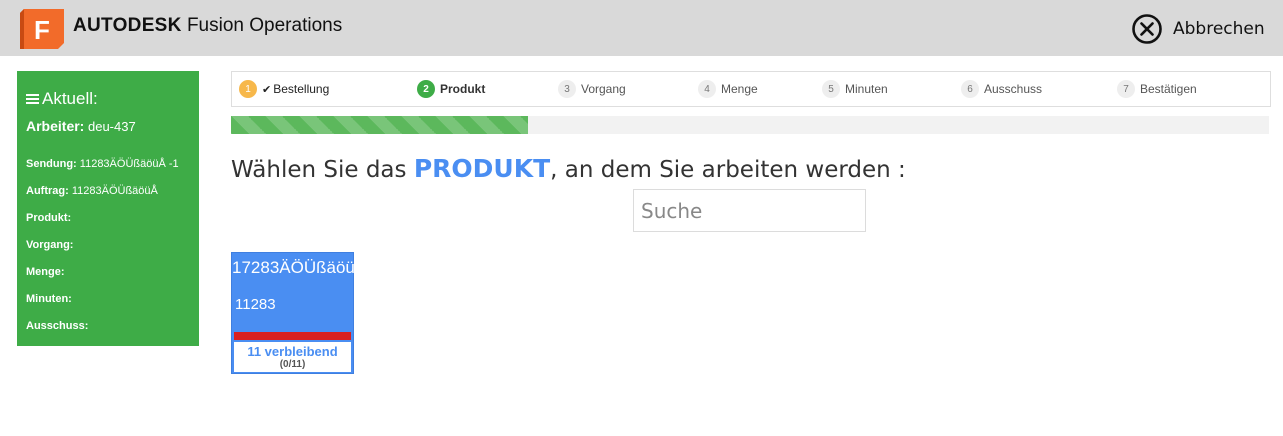 The width and height of the screenshot is (1283, 436). I want to click on fusion-logo-icon: F, so click(42, 29).